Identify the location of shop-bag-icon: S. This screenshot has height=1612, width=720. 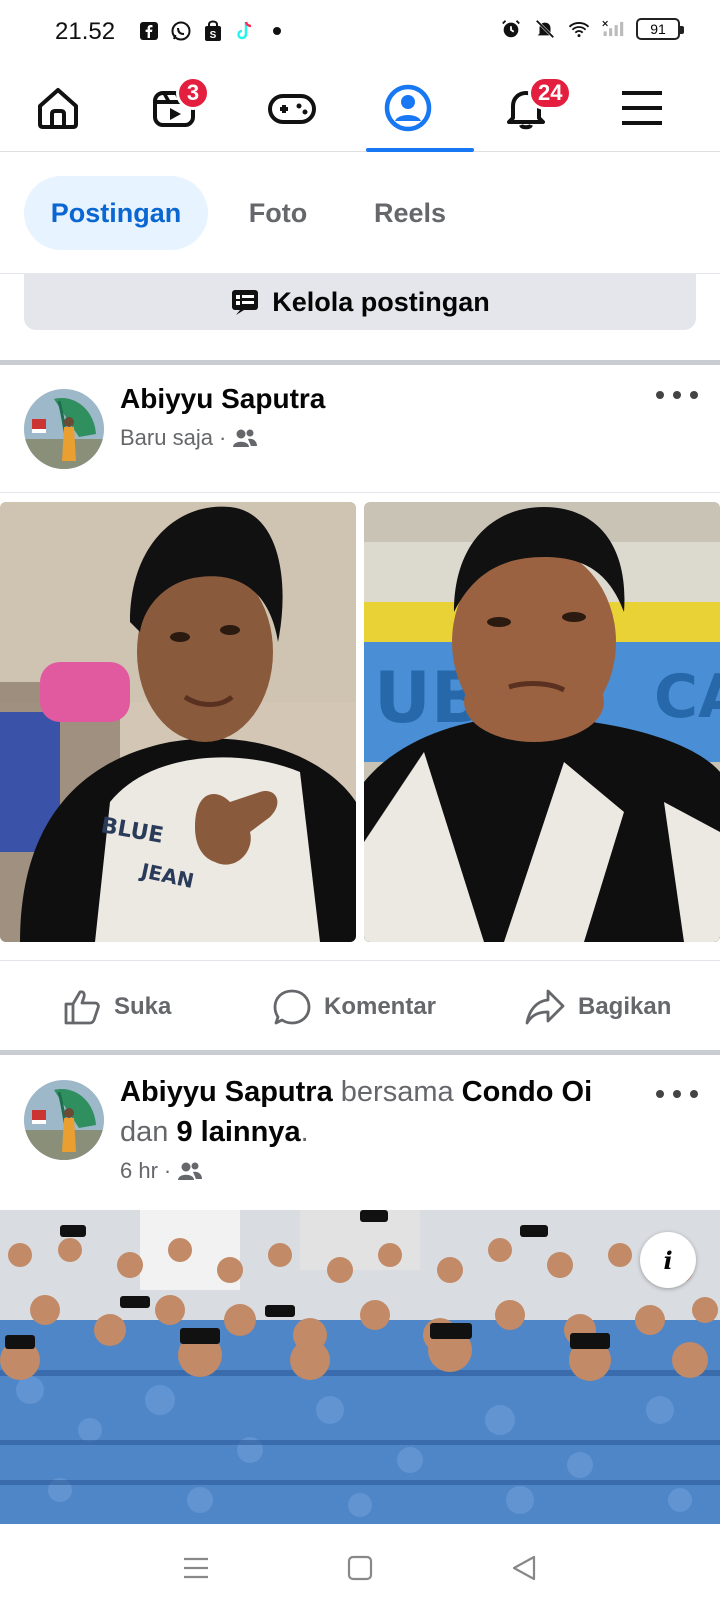
(213, 31).